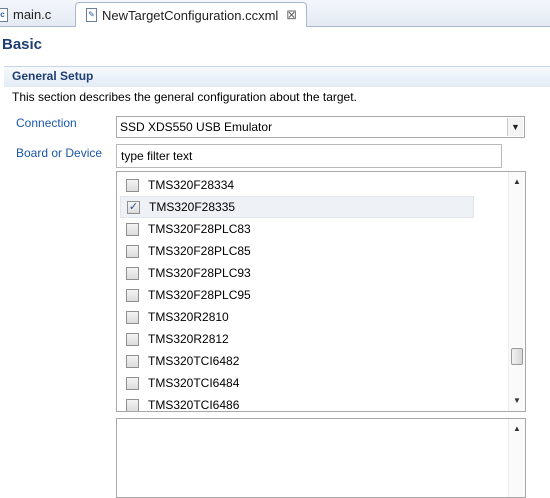 The image size is (550, 498). What do you see at coordinates (297, 207) in the screenshot?
I see `device-list-item: ✓ TMS320F28335` at bounding box center [297, 207].